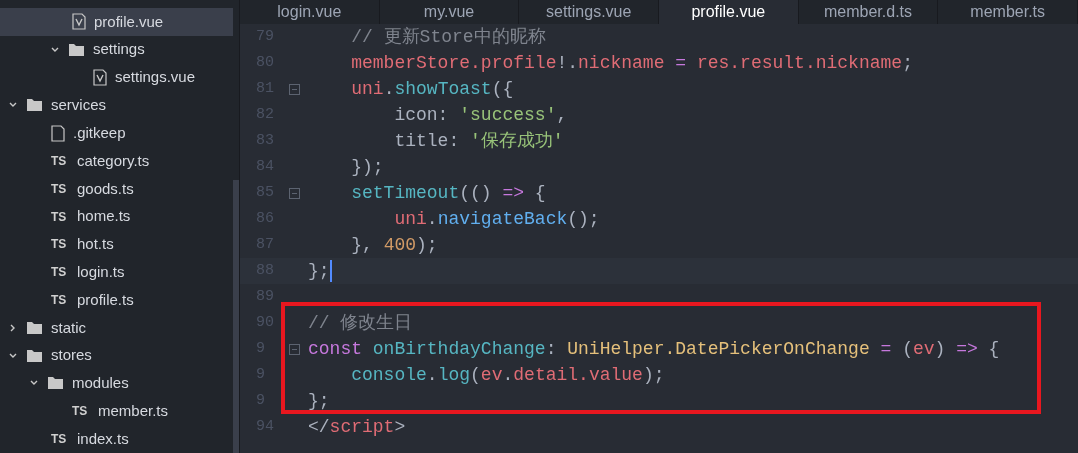 The image size is (1078, 453). What do you see at coordinates (480, 115) in the screenshot?
I see `code-line: icon: 'success',` at bounding box center [480, 115].